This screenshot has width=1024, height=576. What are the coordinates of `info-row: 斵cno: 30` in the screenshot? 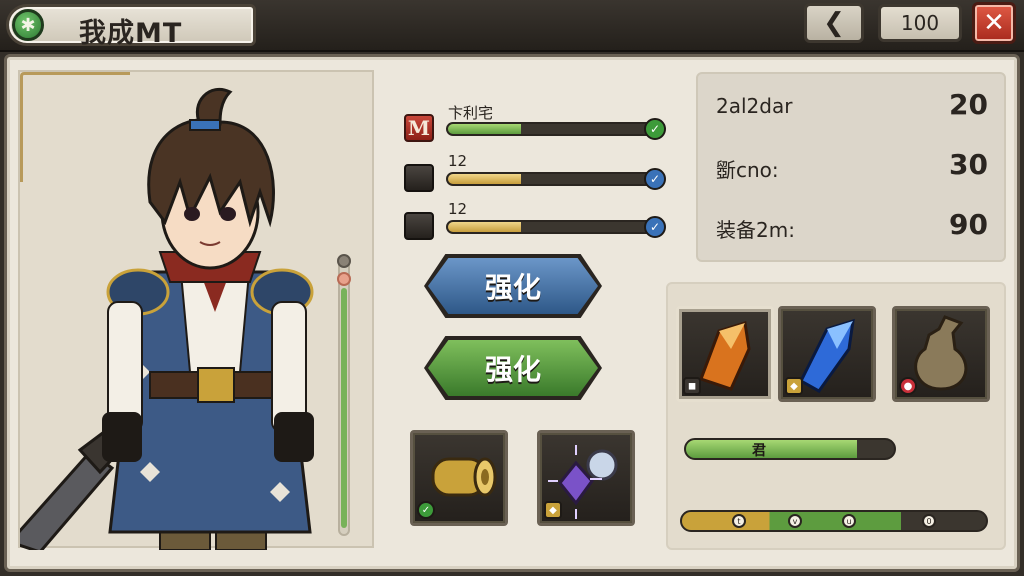 It's located at (852, 168).